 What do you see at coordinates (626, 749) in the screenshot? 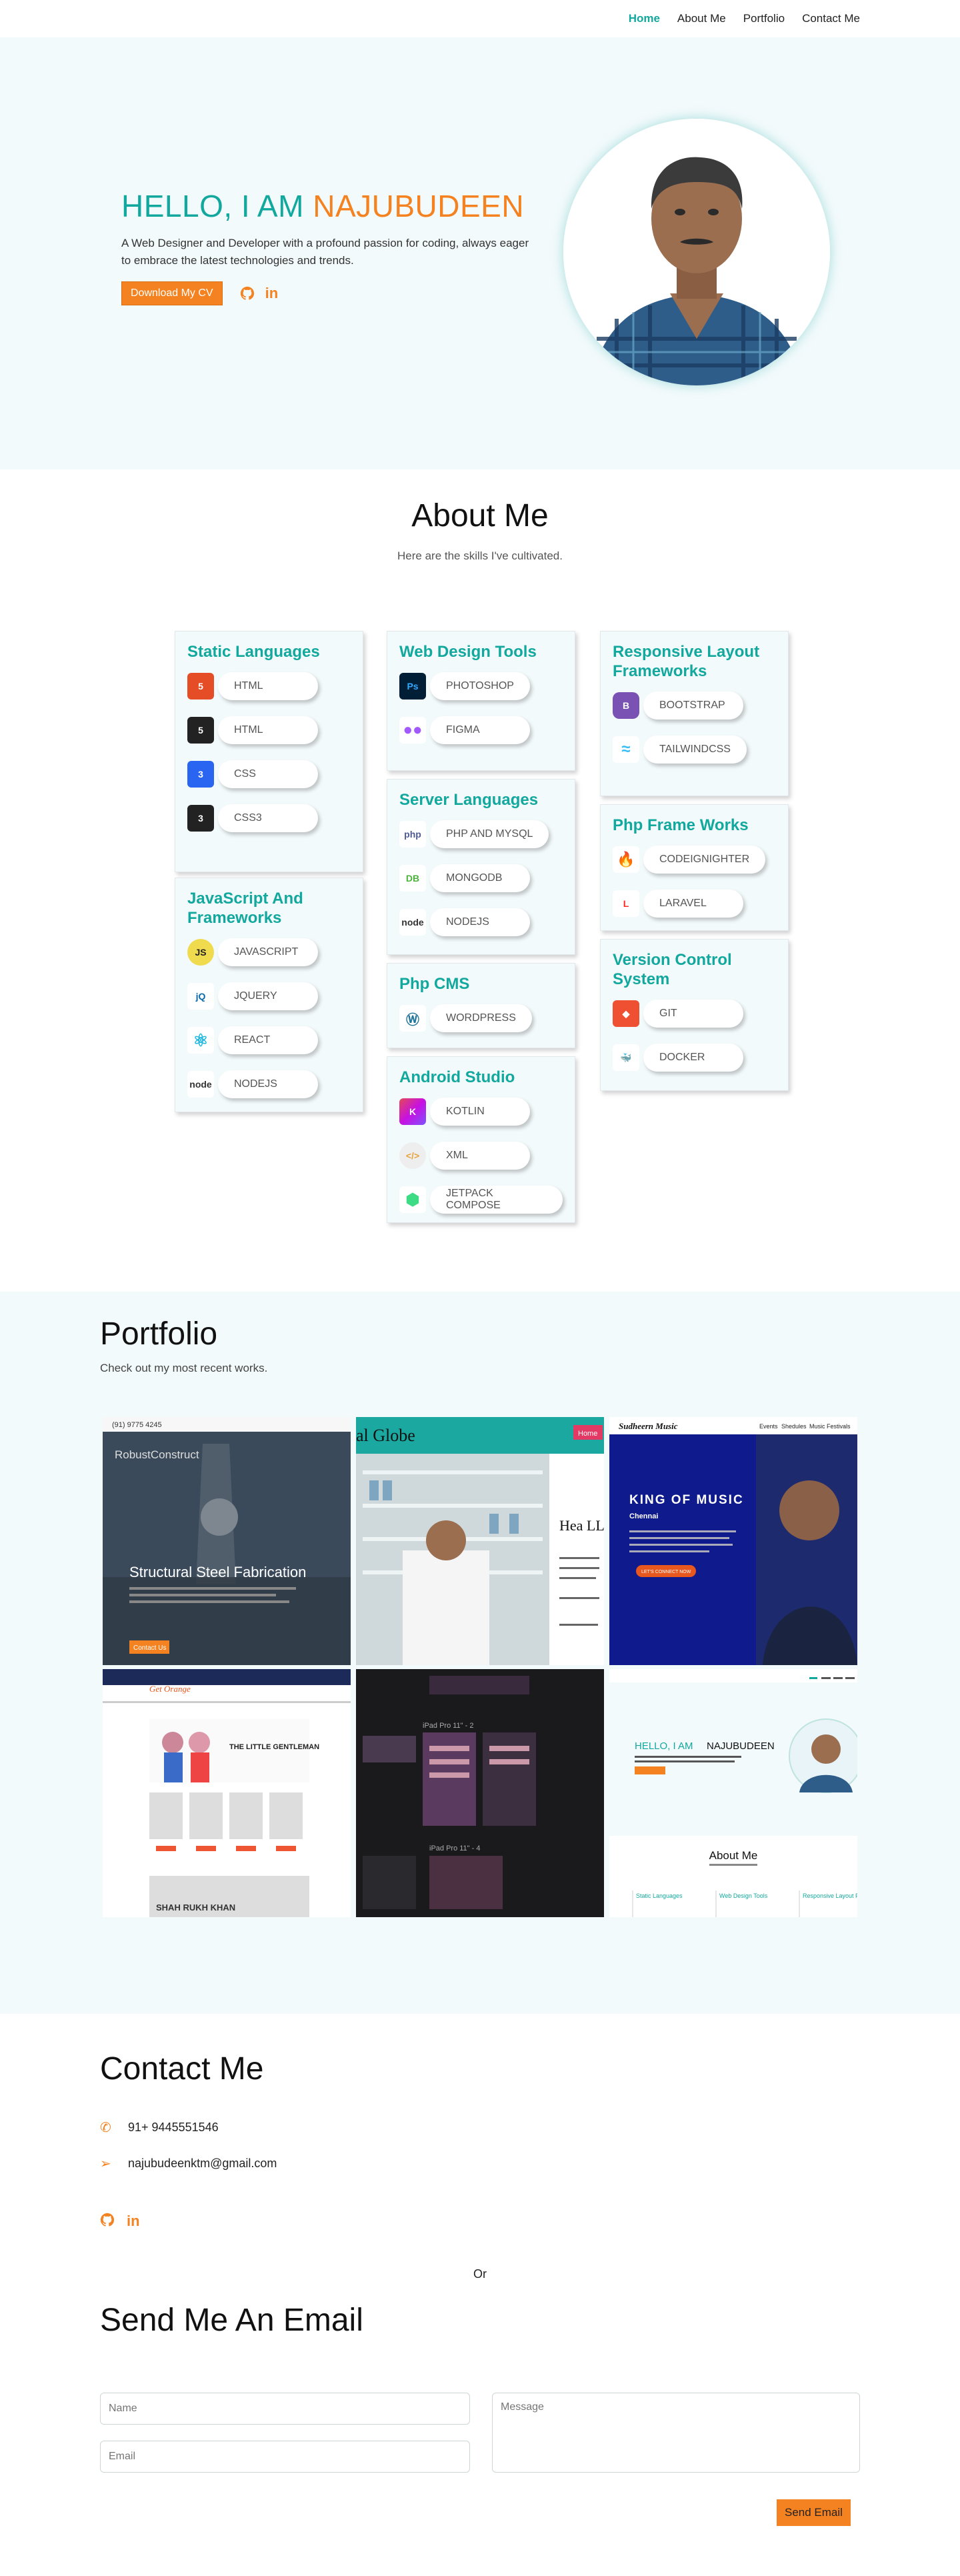
I see `tailwind-icon: ≈` at bounding box center [626, 749].